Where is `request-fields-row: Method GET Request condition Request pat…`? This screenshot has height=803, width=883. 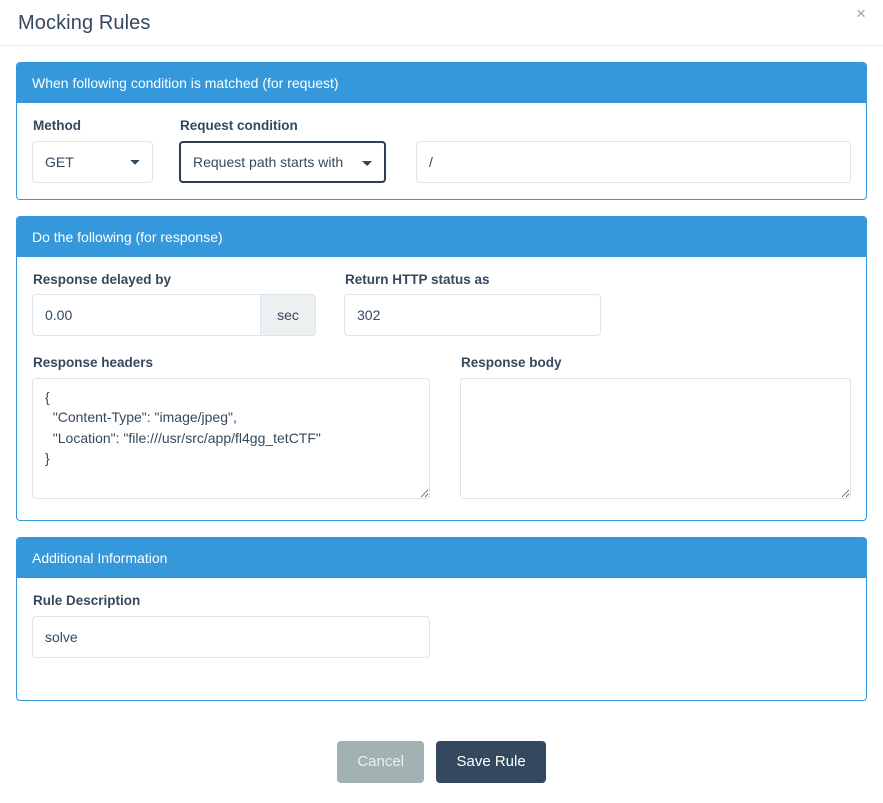 request-fields-row: Method GET Request condition Request pat… is located at coordinates (441, 150).